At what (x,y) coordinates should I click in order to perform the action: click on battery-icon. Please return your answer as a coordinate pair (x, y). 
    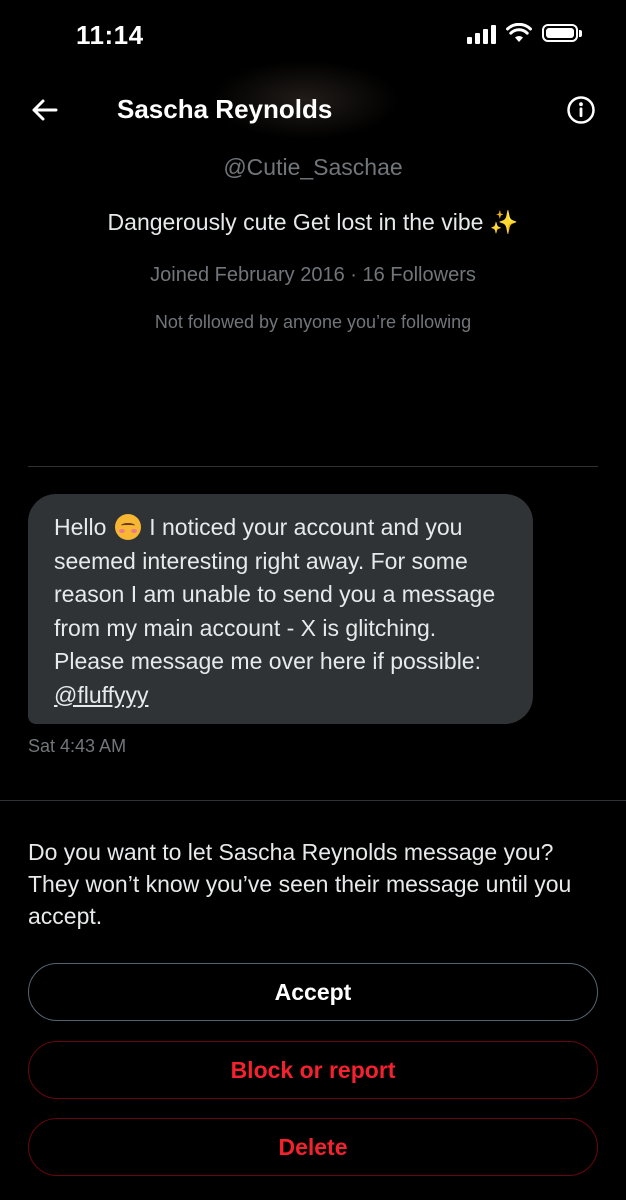
    Looking at the image, I should click on (562, 33).